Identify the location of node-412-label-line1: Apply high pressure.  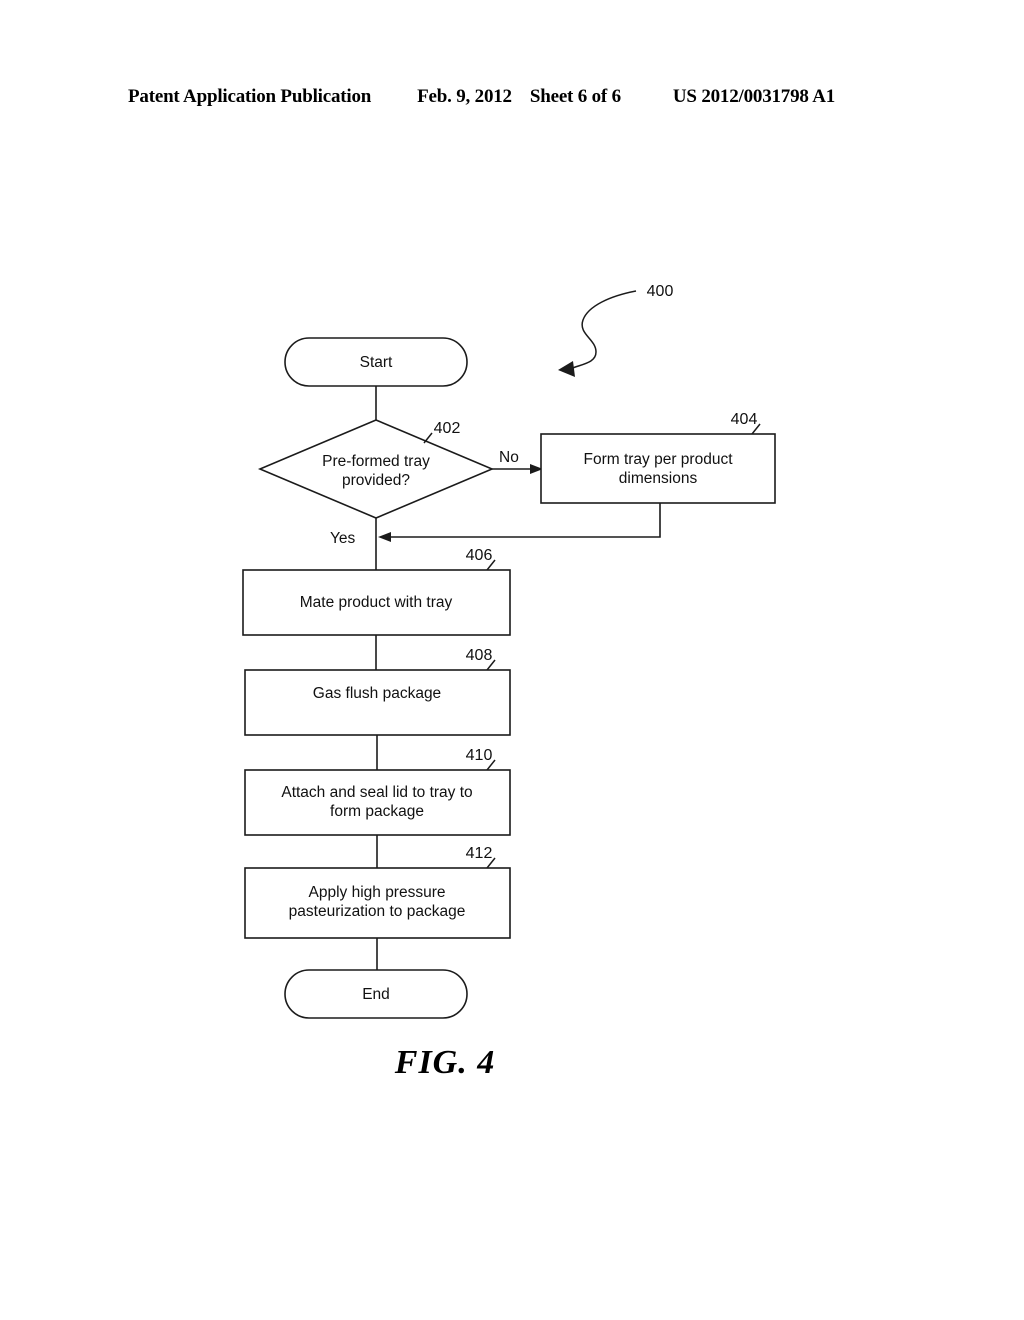
(377, 892).